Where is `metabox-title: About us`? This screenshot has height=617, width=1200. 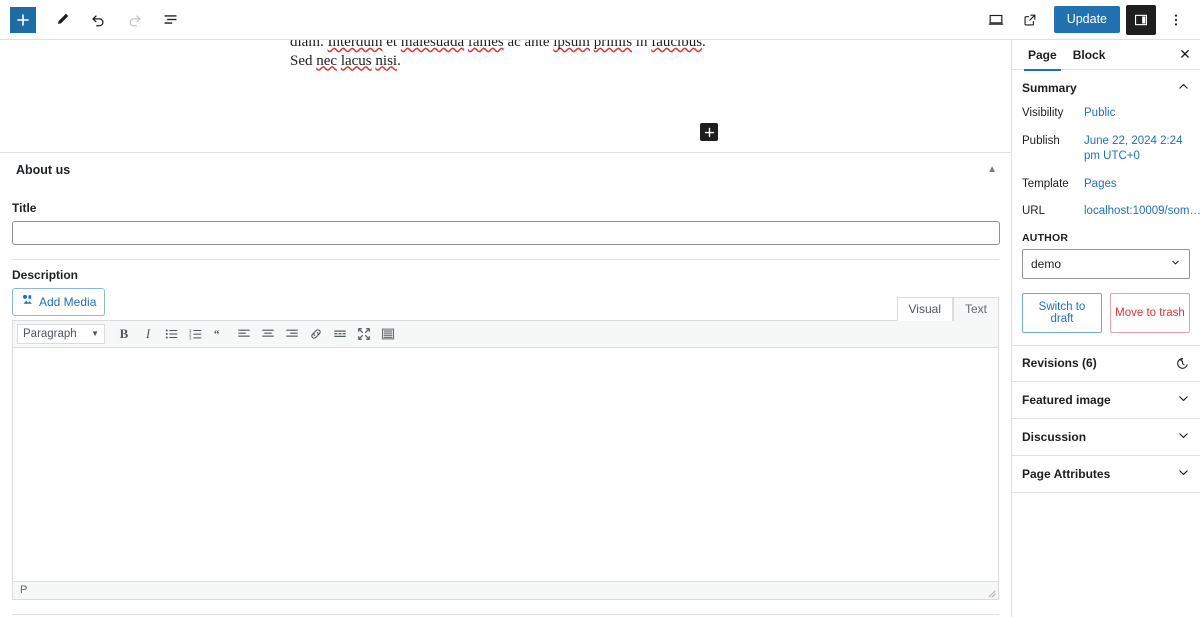 metabox-title: About us is located at coordinates (43, 170).